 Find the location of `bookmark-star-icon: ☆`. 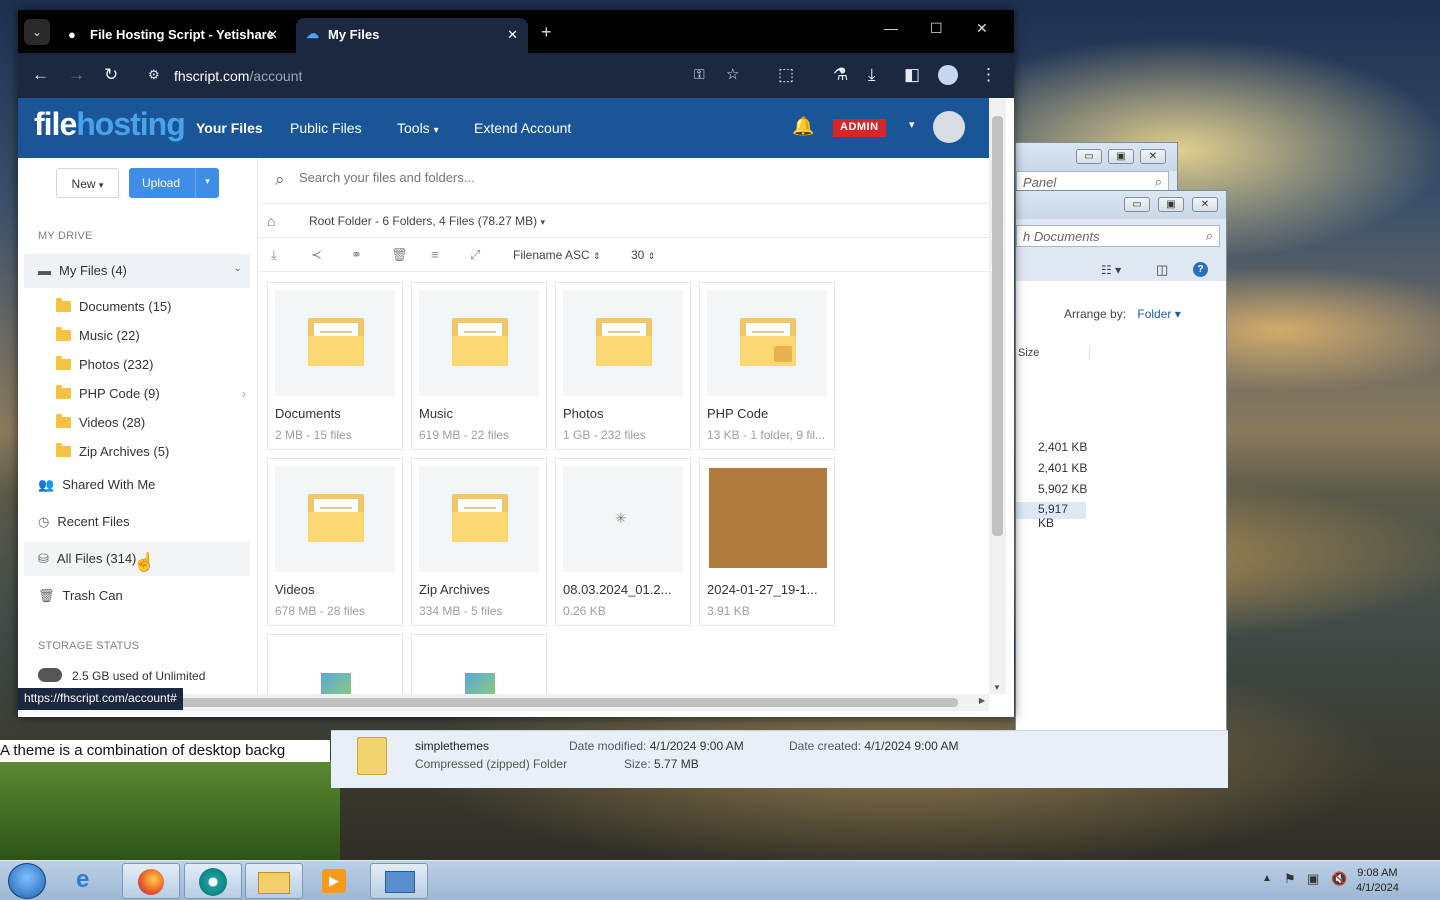

bookmark-star-icon: ☆ is located at coordinates (732, 74).